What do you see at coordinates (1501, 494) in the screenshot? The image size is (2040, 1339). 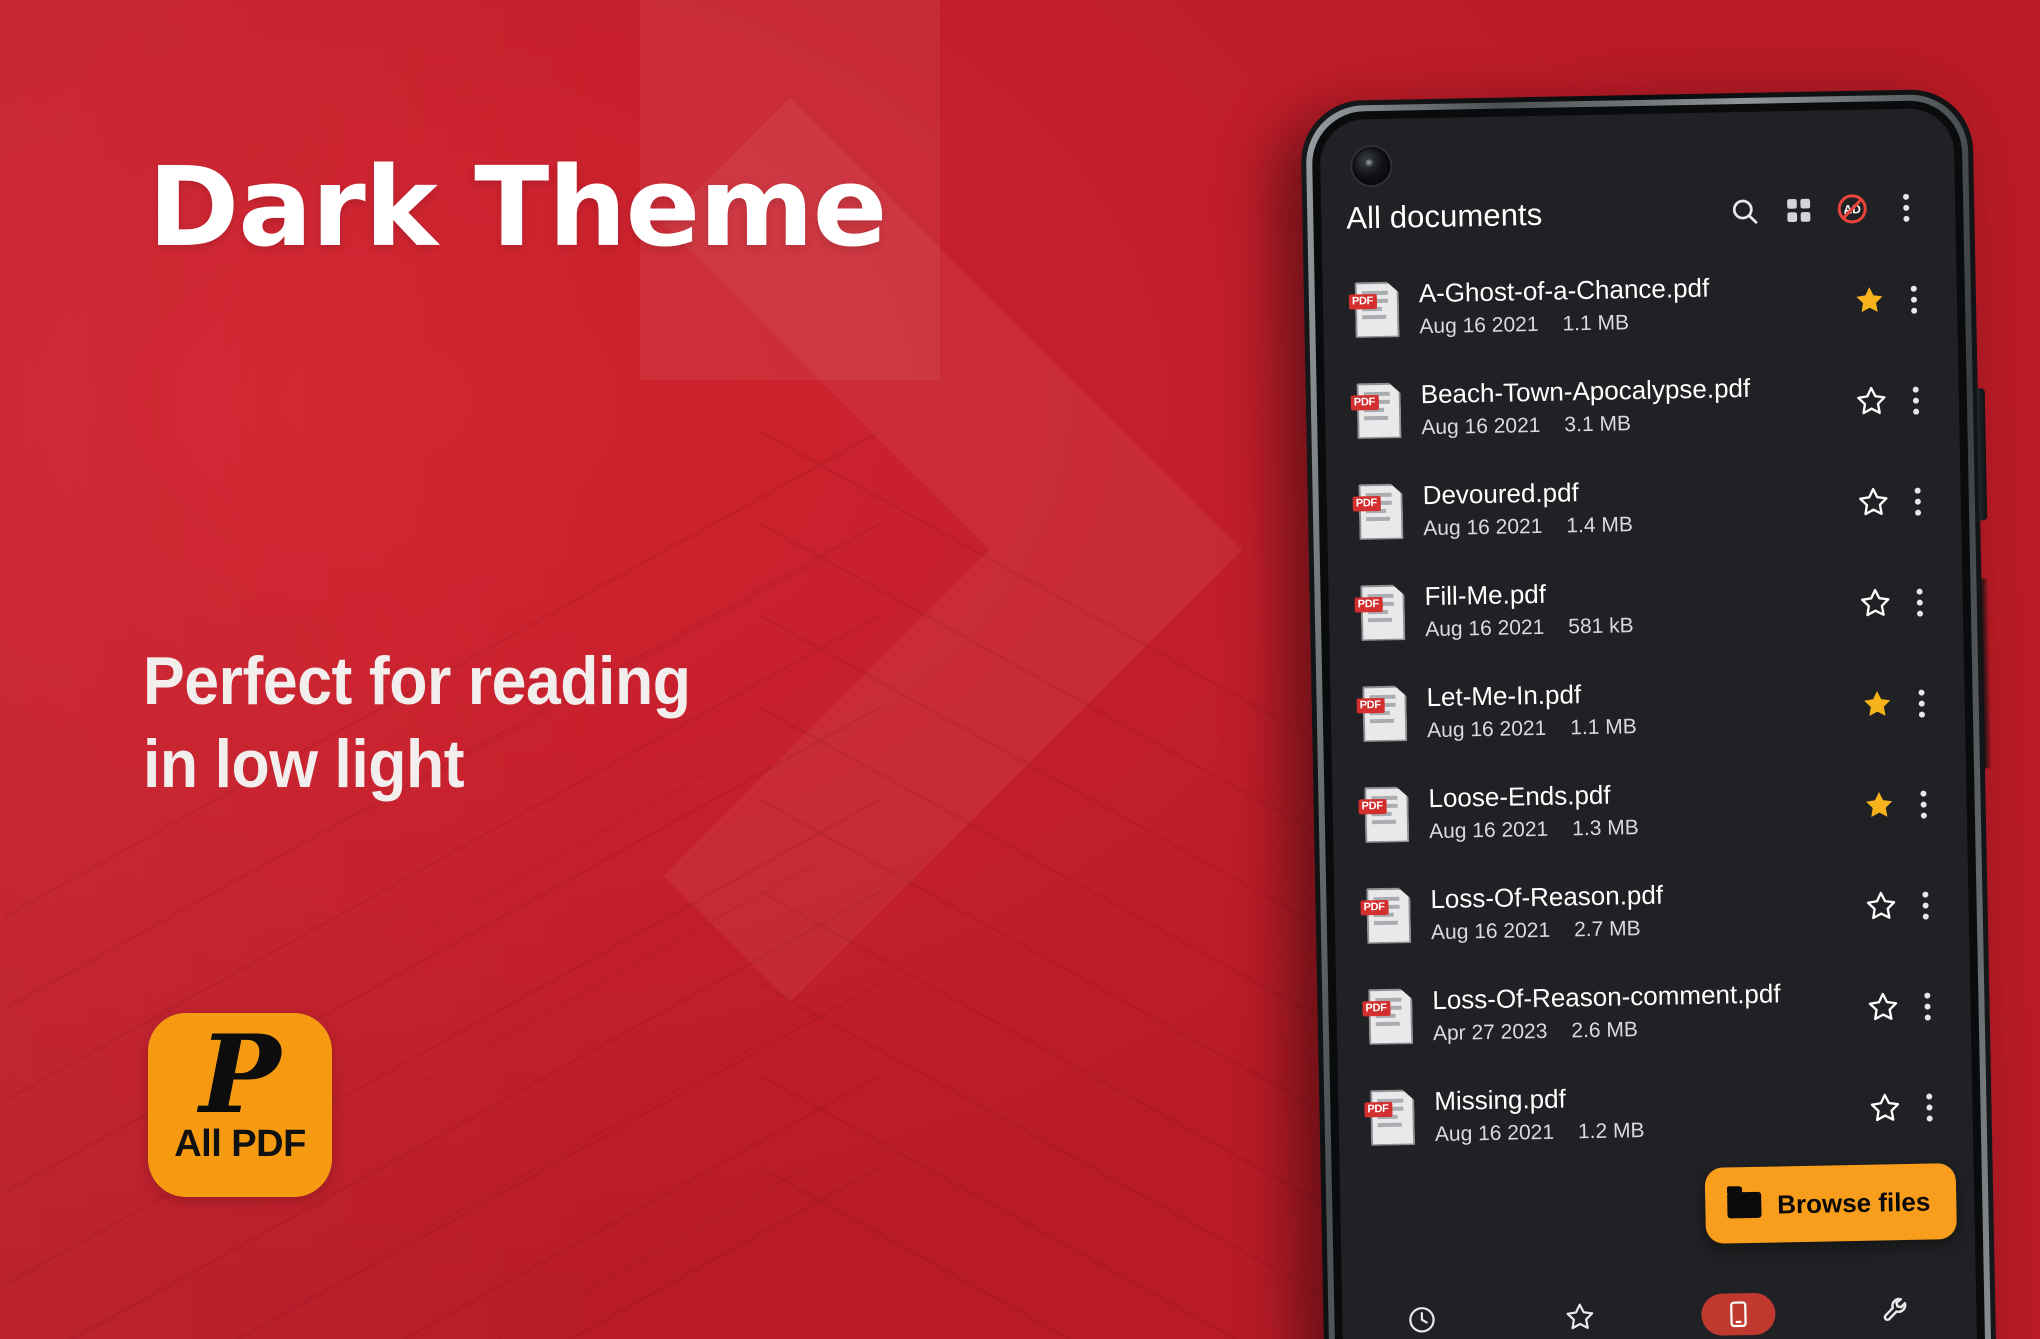 I see `file-name: Devoured.pdf` at bounding box center [1501, 494].